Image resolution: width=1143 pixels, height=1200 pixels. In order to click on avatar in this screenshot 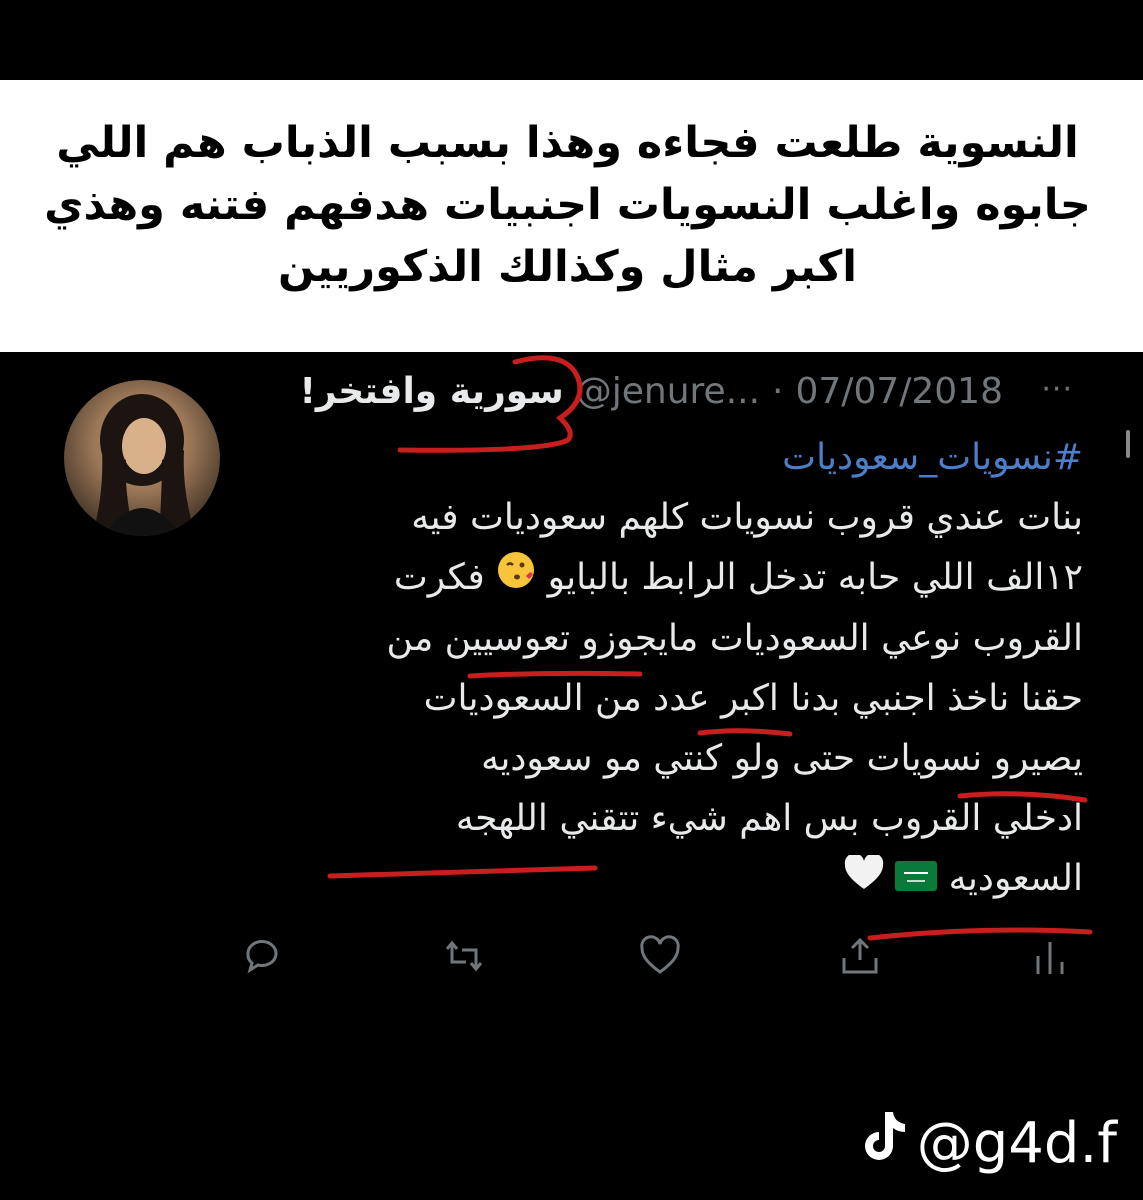, I will do `click(142, 458)`.